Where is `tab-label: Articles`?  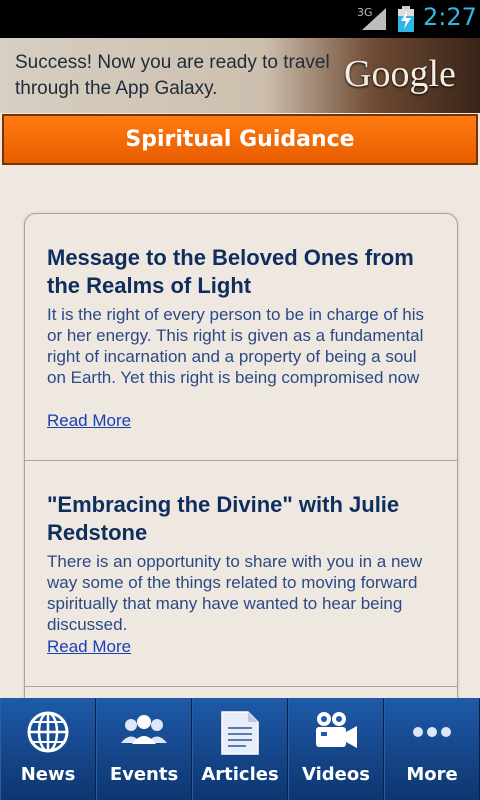 tab-label: Articles is located at coordinates (240, 774).